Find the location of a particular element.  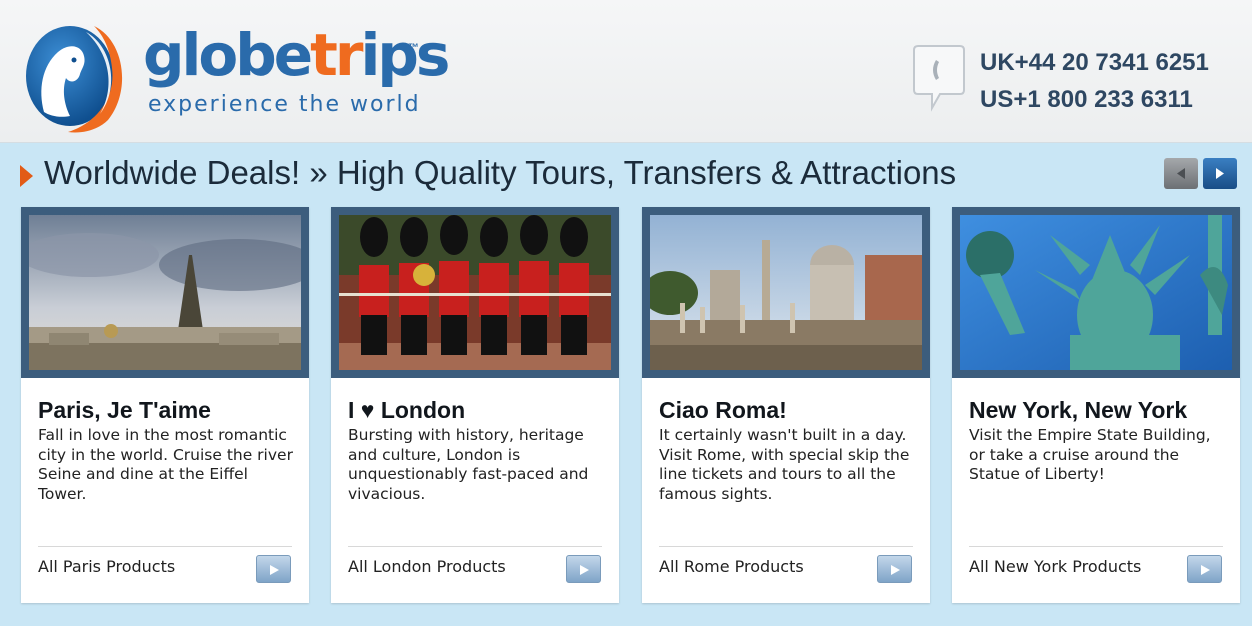

rome-go-button is located at coordinates (894, 569).